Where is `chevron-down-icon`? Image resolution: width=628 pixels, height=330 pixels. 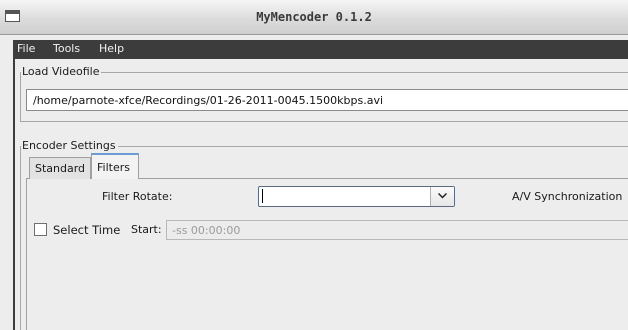 chevron-down-icon is located at coordinates (442, 196).